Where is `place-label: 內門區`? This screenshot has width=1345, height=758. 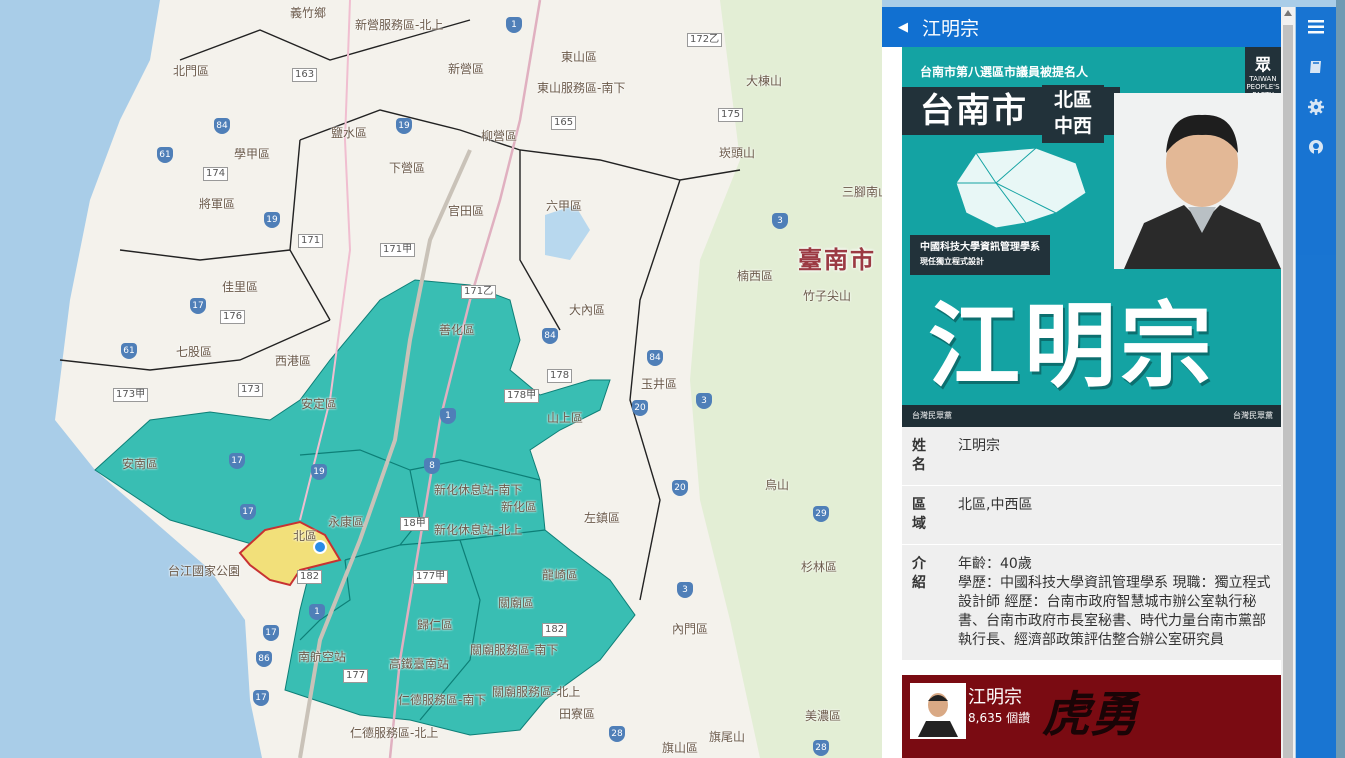 place-label: 內門區 is located at coordinates (690, 629).